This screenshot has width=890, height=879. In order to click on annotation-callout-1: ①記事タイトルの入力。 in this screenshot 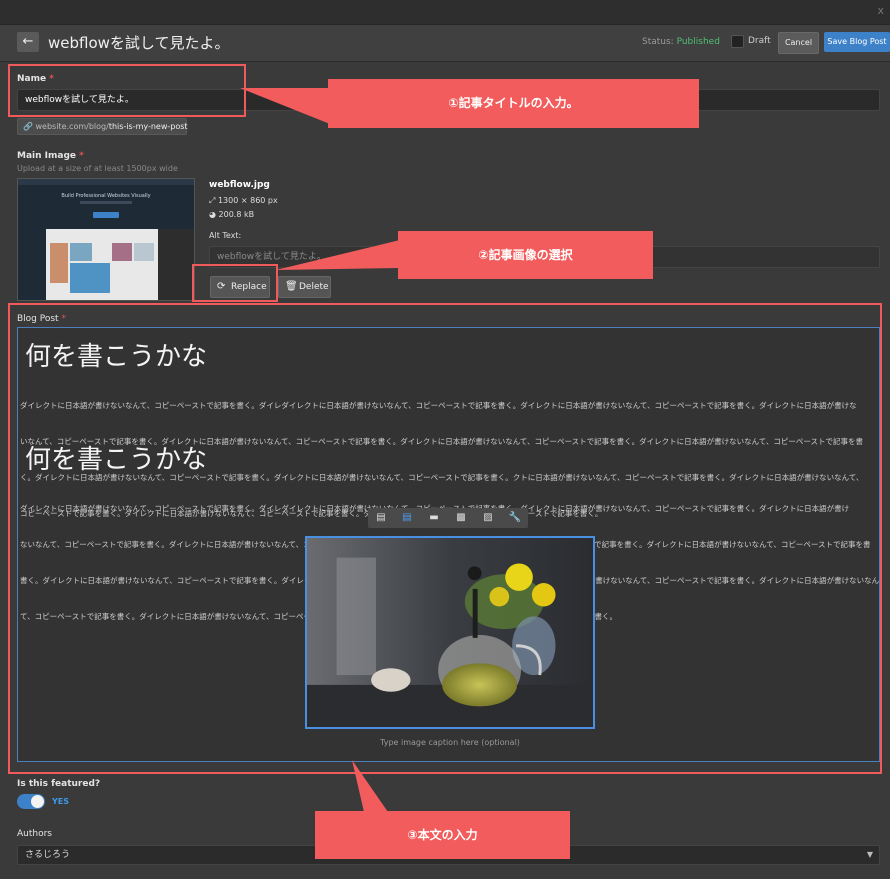, I will do `click(513, 103)`.